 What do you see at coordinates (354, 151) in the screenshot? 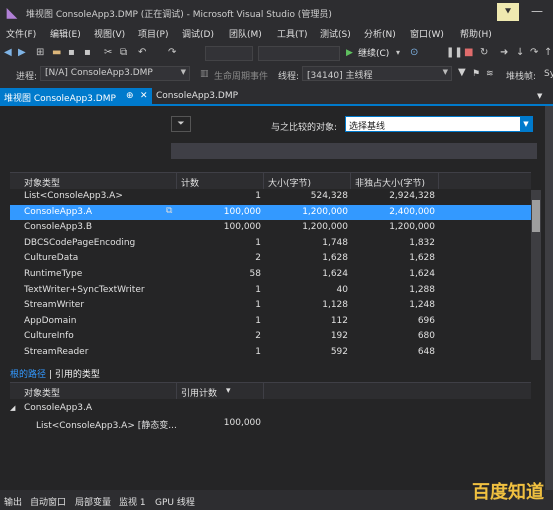
I see `search-input` at bounding box center [354, 151].